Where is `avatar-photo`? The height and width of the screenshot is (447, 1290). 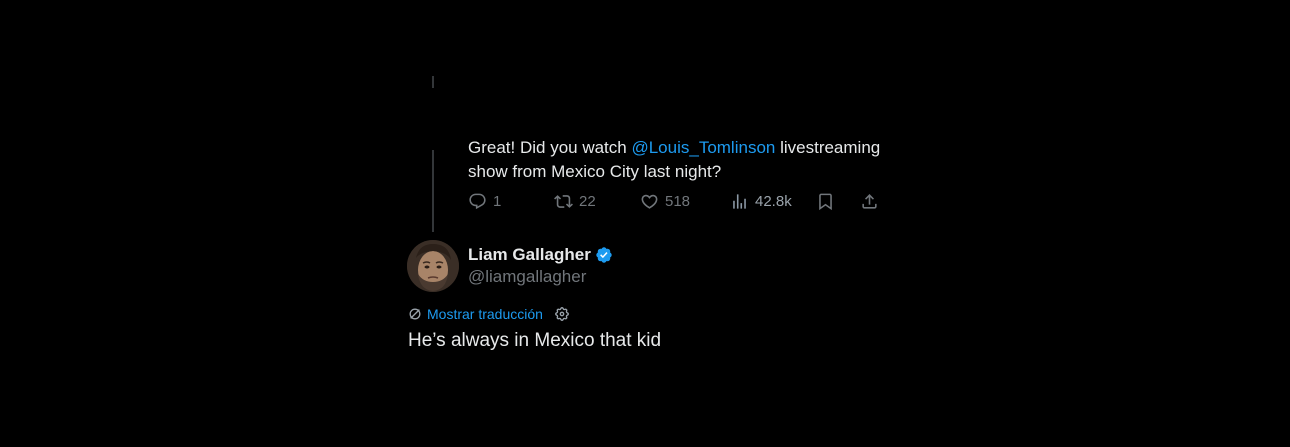 avatar-photo is located at coordinates (433, 266).